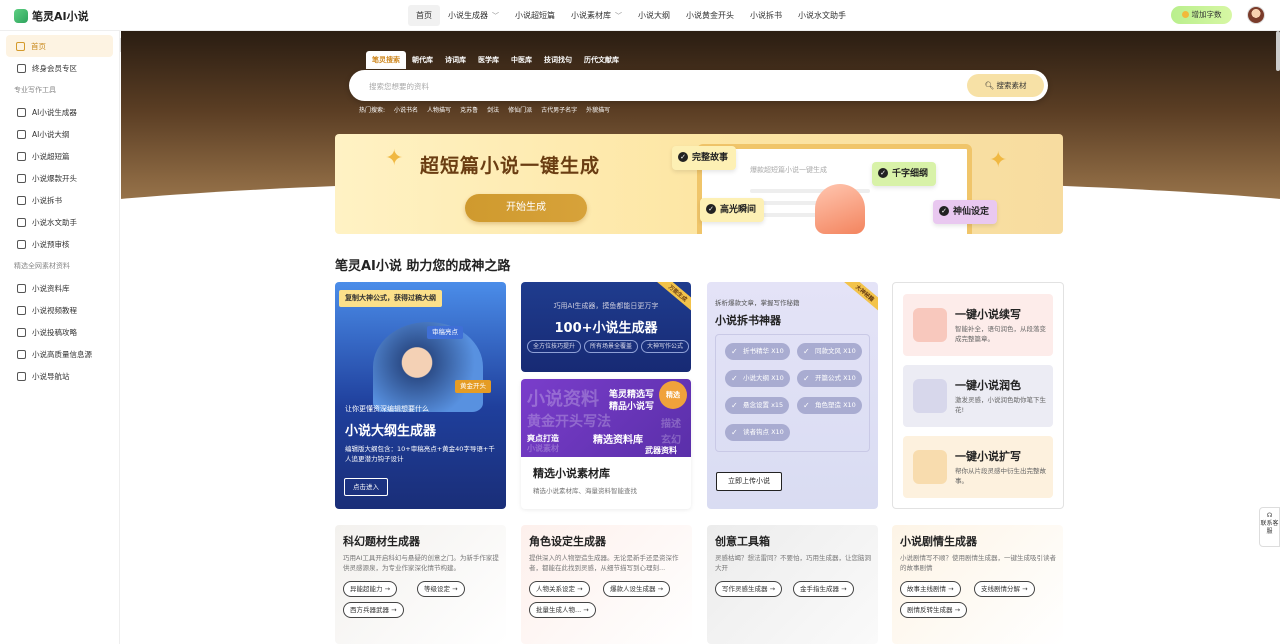 This screenshot has width=1280, height=644. I want to click on sidebar-item-hot-opening: 小说爆款开头, so click(59, 178).